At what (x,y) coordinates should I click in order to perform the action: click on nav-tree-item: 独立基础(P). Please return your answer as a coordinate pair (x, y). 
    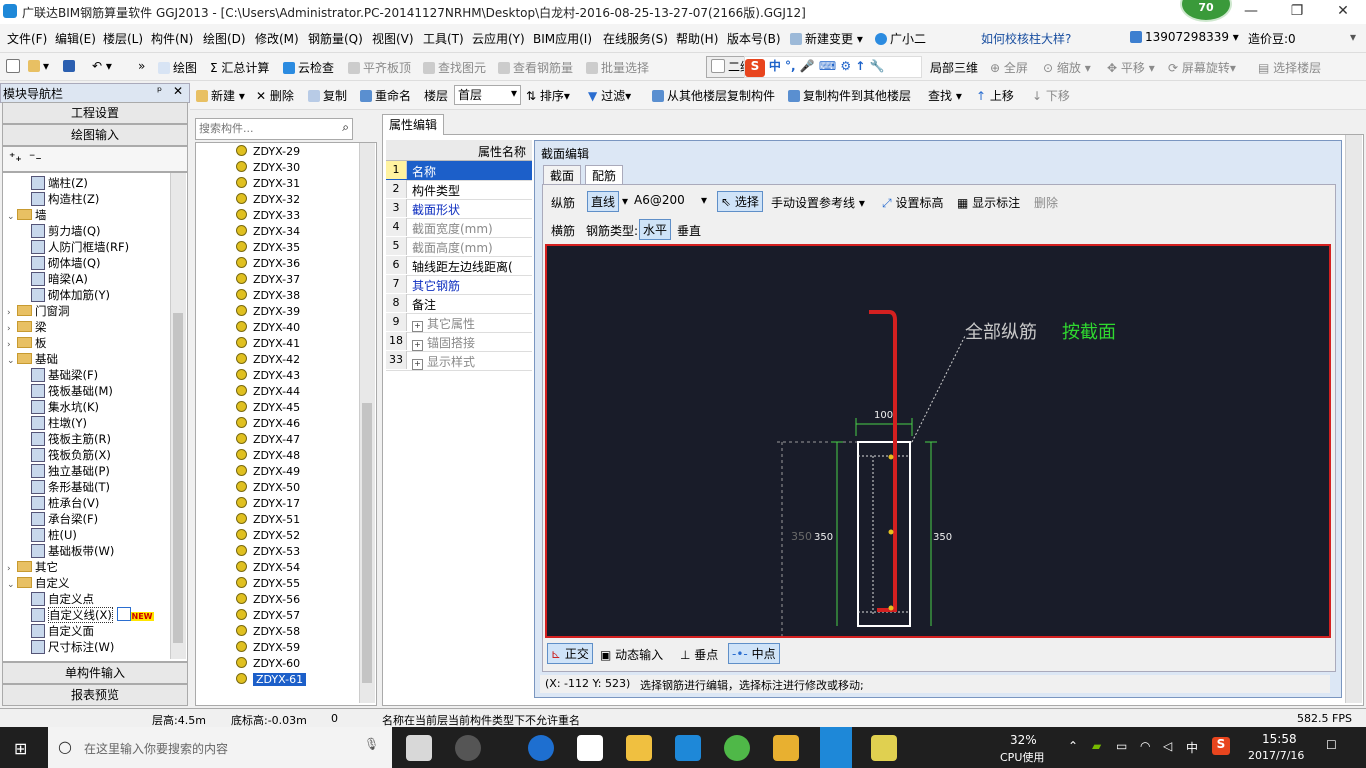
    Looking at the image, I should click on (70, 471).